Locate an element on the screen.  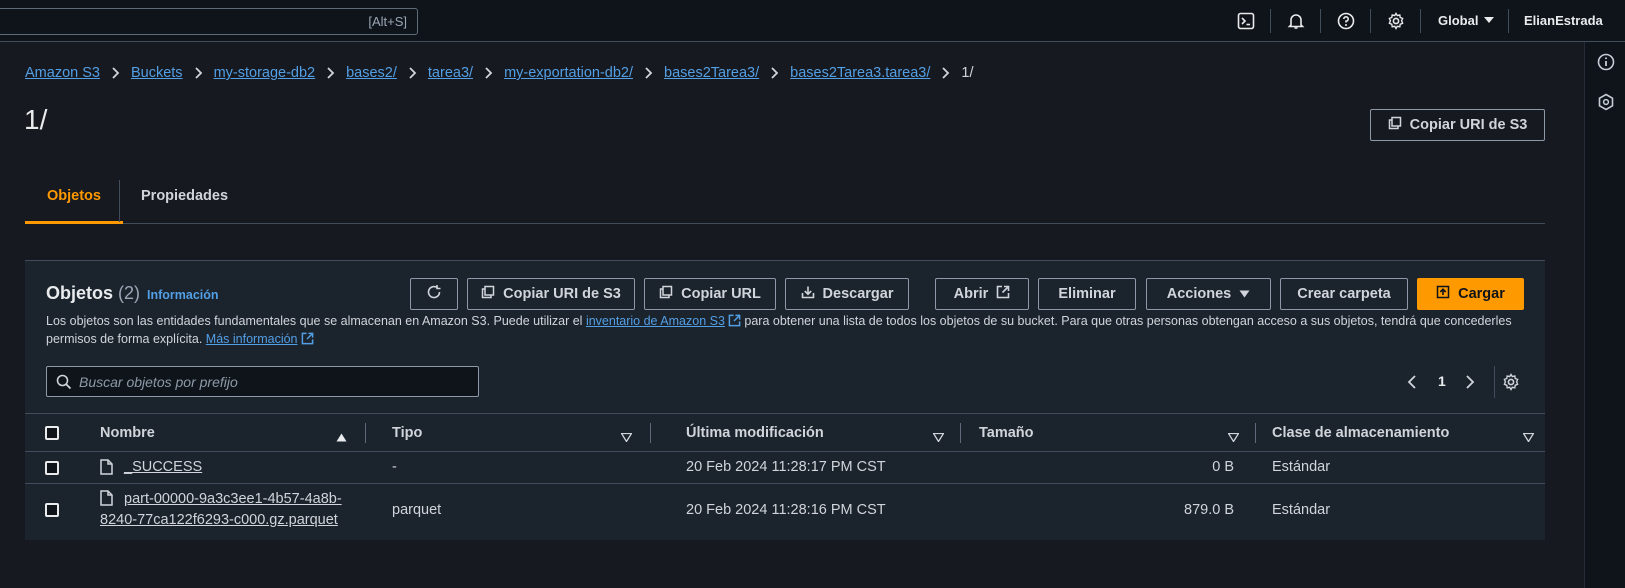
select-all-checkbox is located at coordinates (52, 433).